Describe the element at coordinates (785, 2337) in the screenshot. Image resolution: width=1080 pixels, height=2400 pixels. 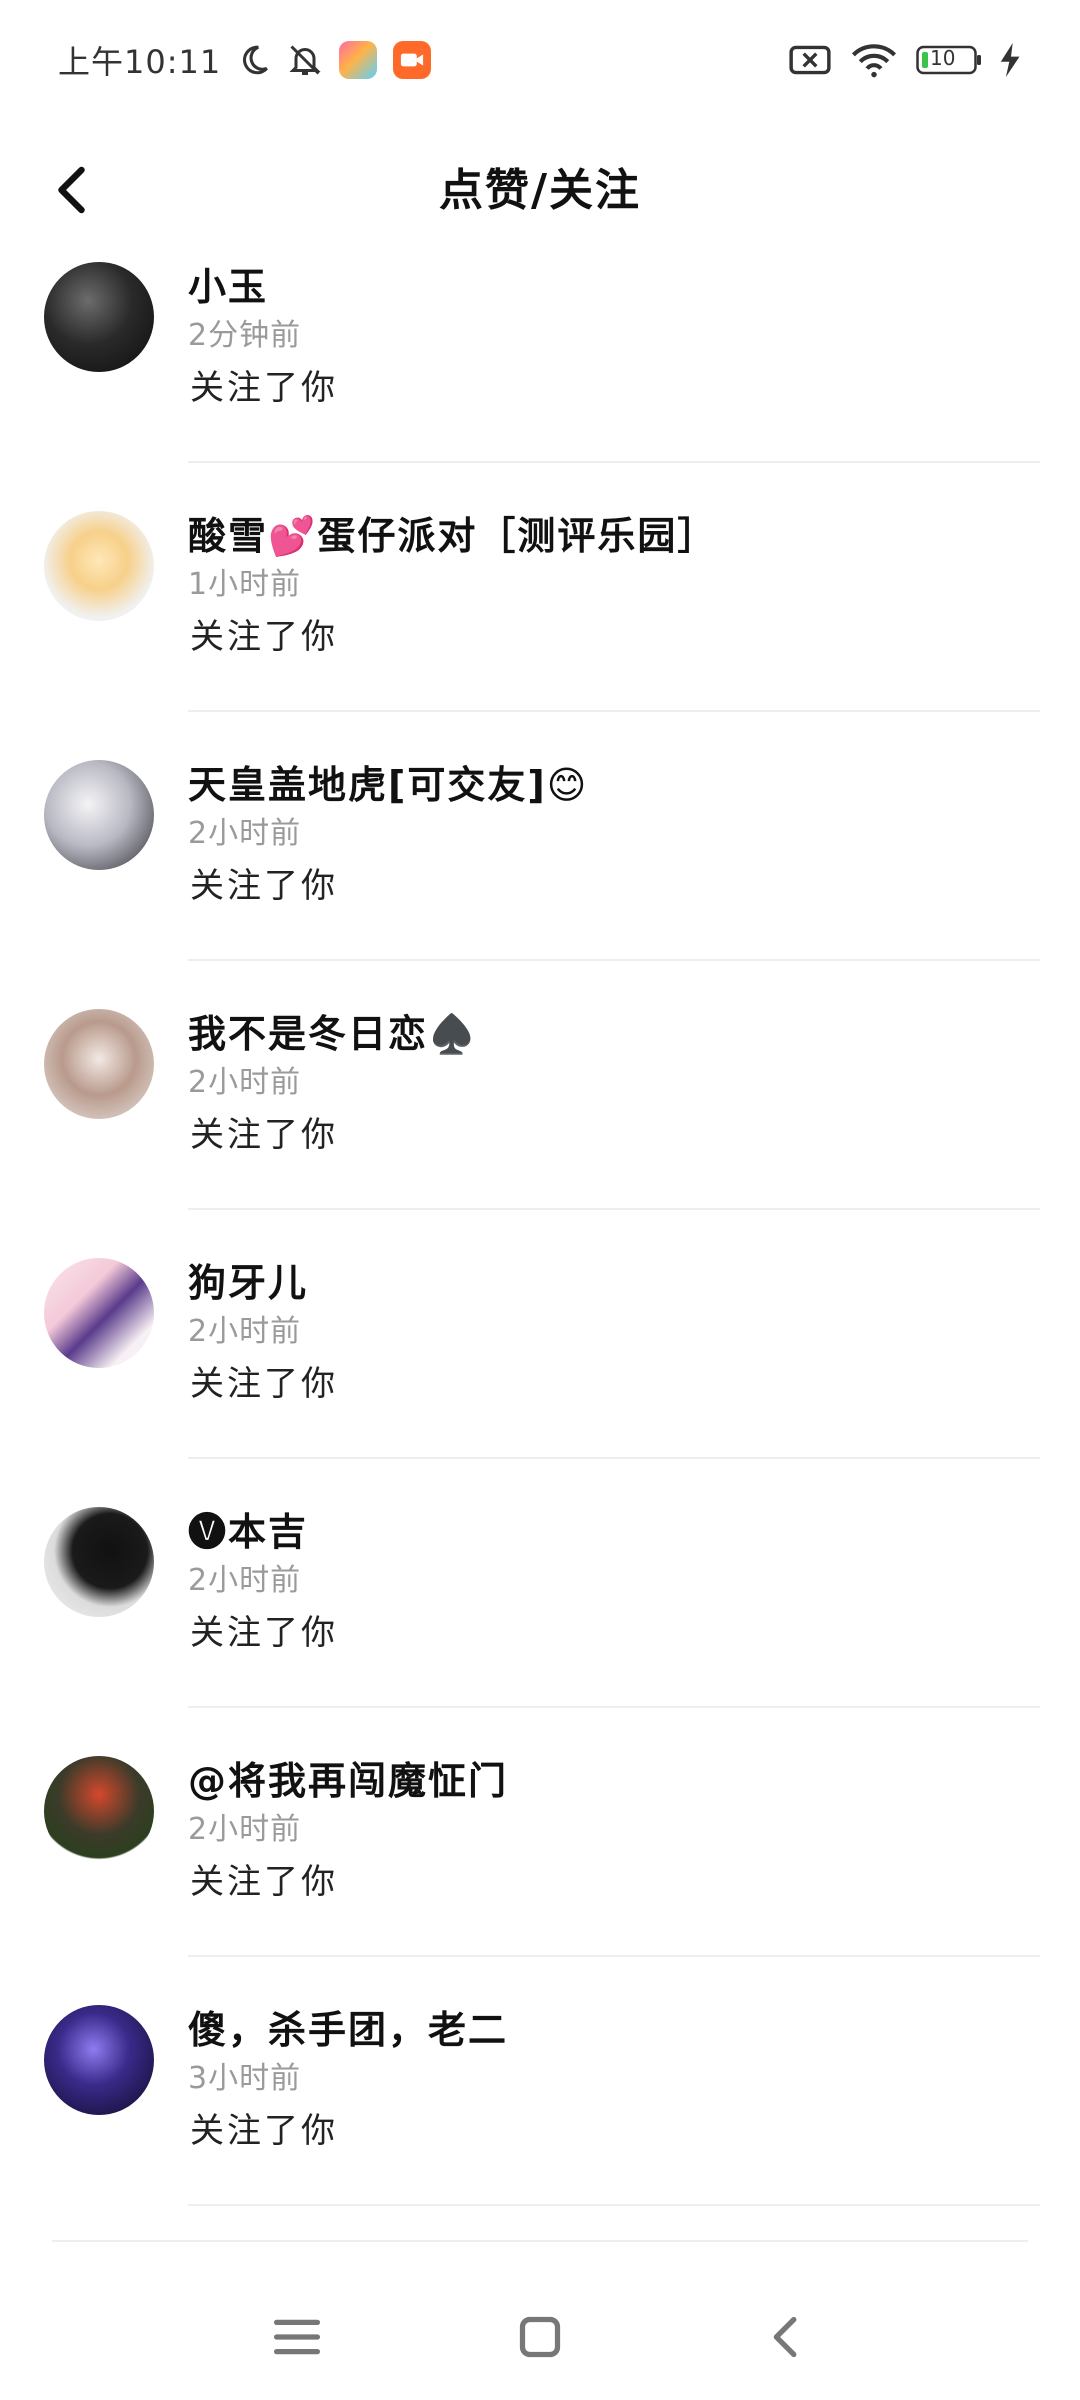
I see `chevron-left-icon` at that location.